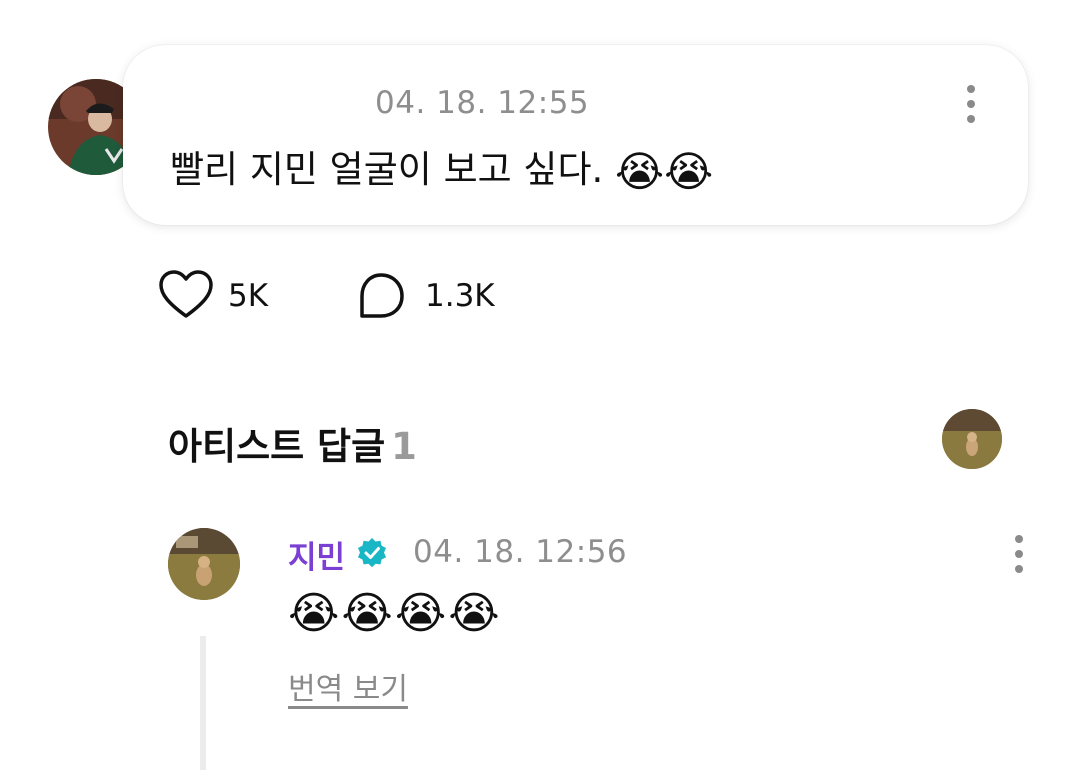 The height and width of the screenshot is (770, 1080). I want to click on reply-author-avatar, so click(204, 564).